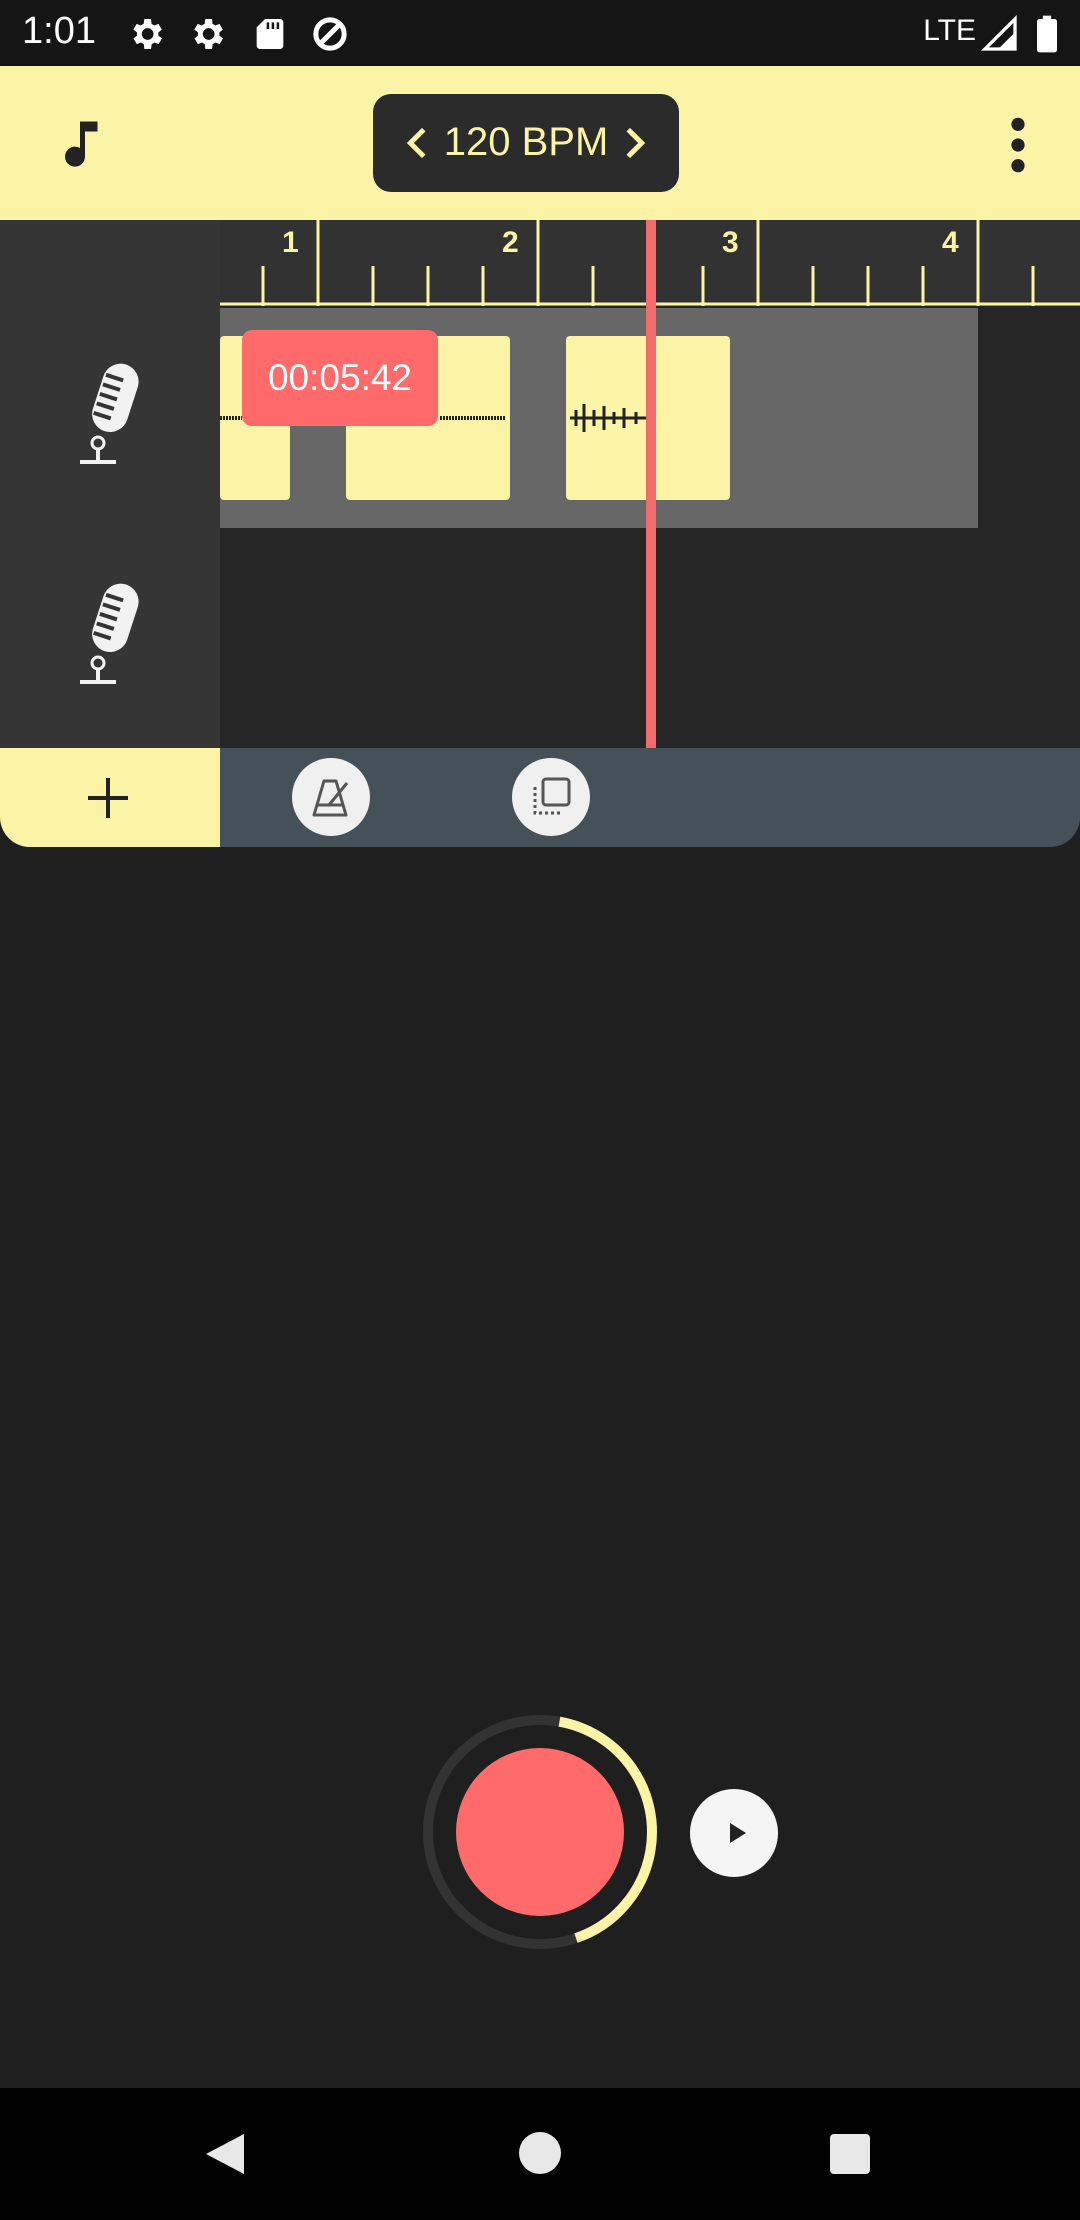 This screenshot has width=1080, height=2220. I want to click on music-note-icon, so click(80, 144).